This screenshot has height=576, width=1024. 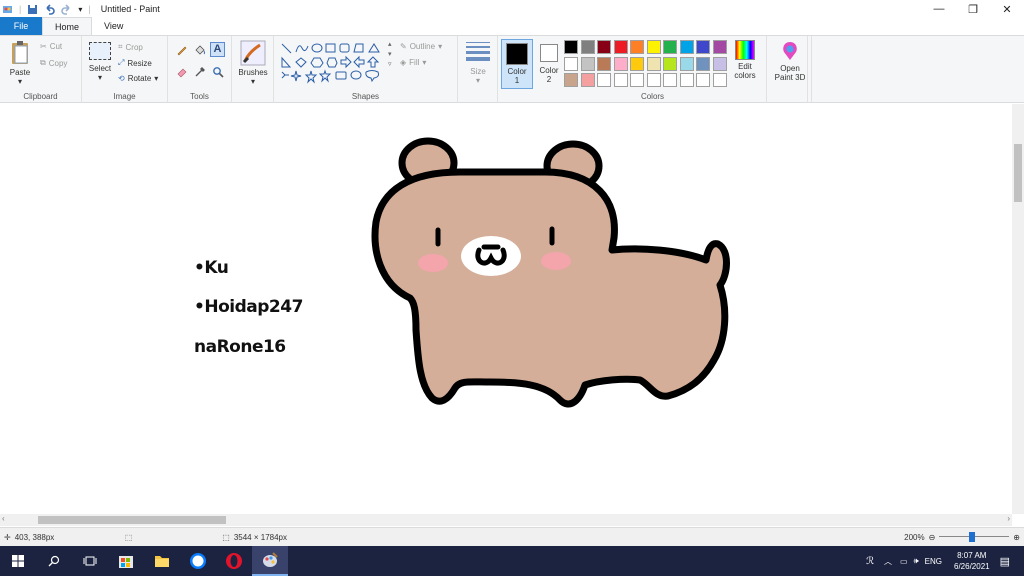 I want to click on color-palette, so click(x=649, y=65).